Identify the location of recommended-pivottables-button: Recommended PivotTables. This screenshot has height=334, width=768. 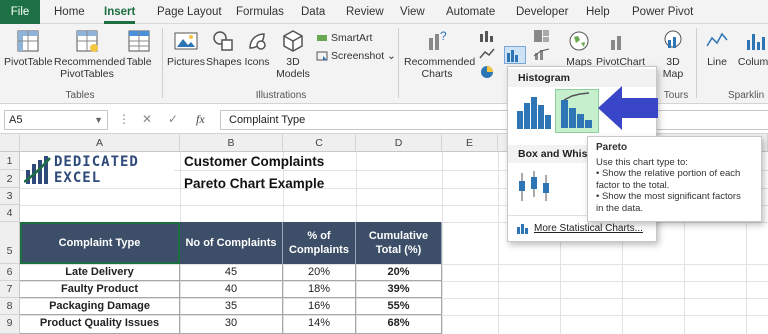
(89, 54).